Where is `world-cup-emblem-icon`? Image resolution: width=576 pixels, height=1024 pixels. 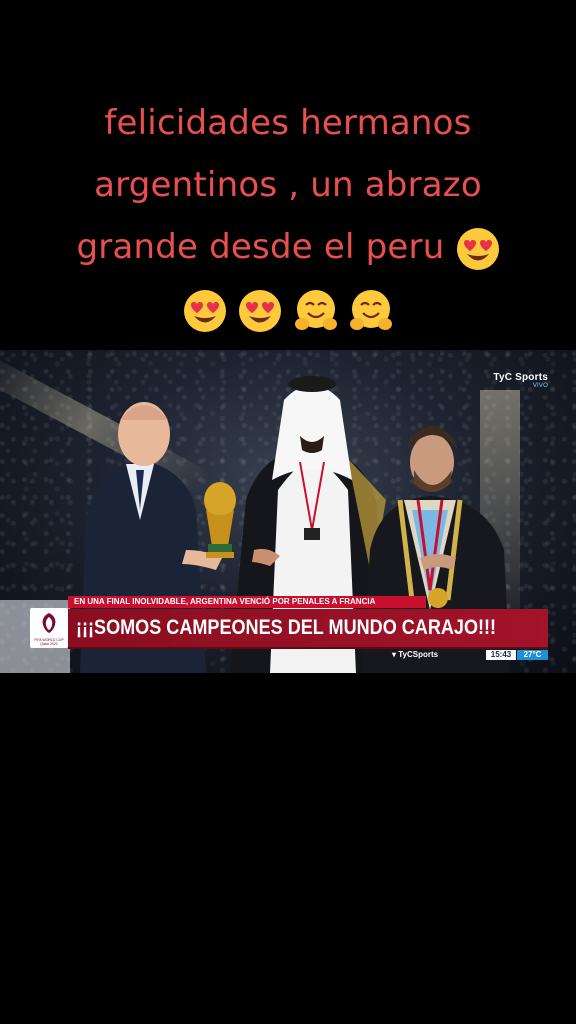
world-cup-emblem-icon is located at coordinates (49, 623).